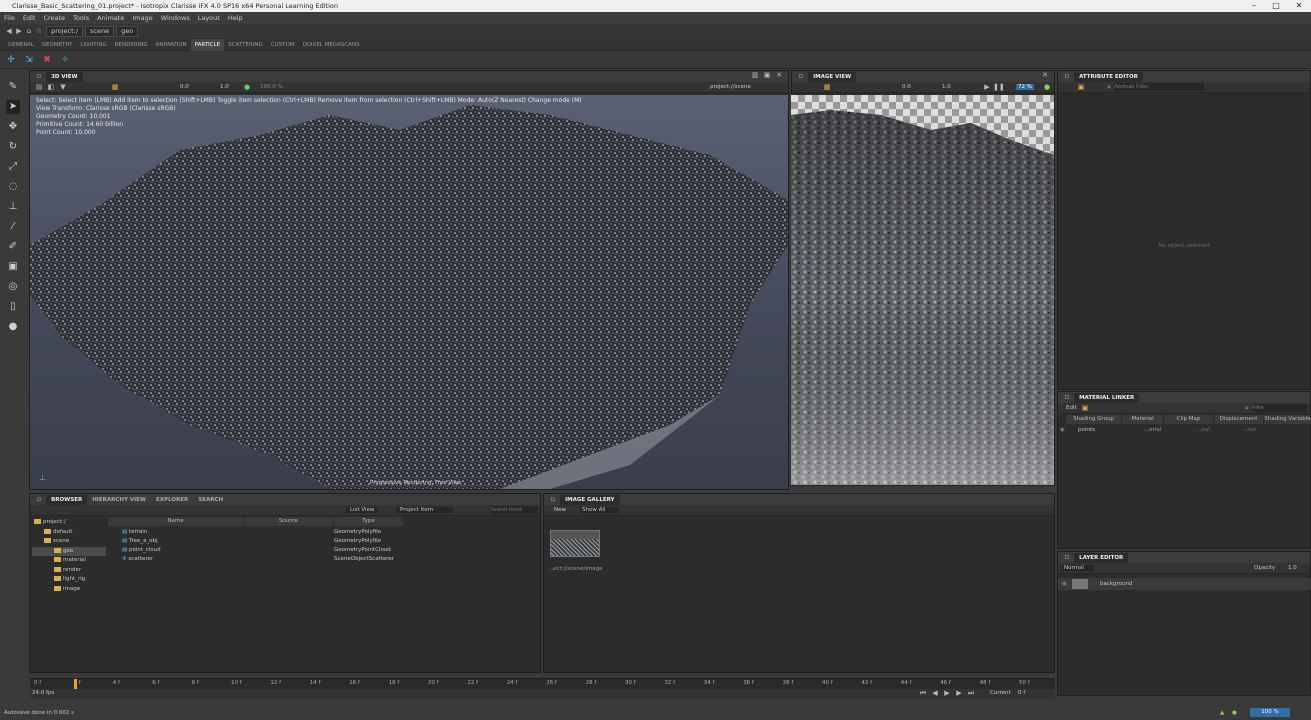 The height and width of the screenshot is (720, 1311). I want to click on particle-kill-icon: ✖, so click(47, 60).